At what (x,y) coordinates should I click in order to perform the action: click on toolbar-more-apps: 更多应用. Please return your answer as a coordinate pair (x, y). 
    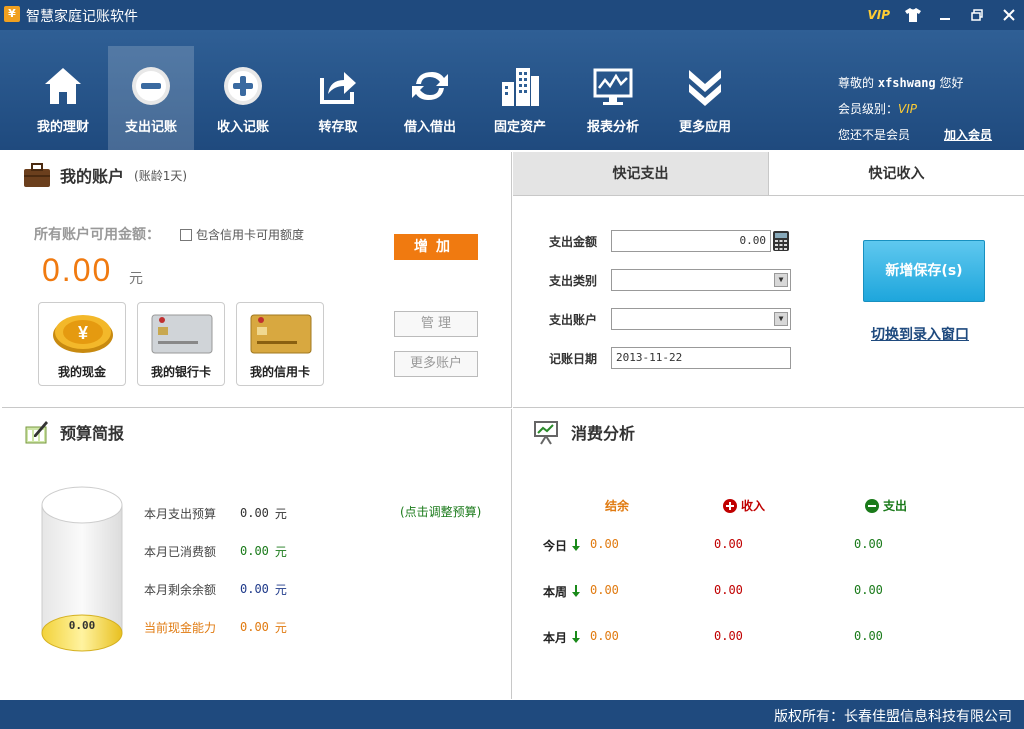
    Looking at the image, I should click on (705, 98).